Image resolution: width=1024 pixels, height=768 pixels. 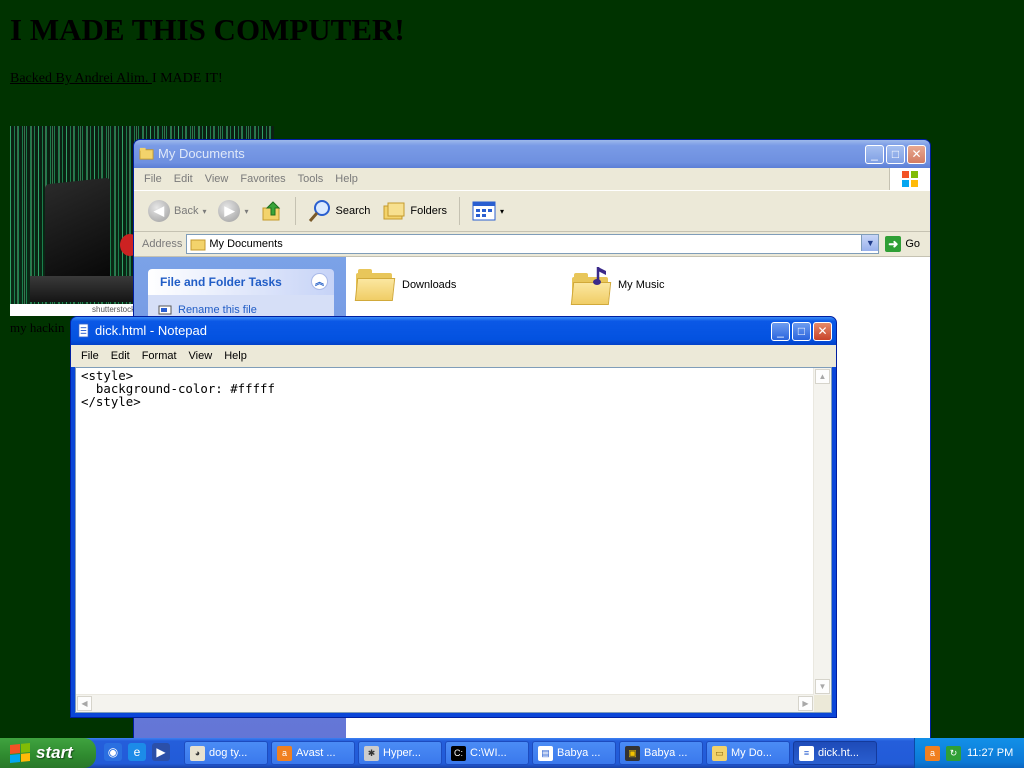 I want to click on search-label: Search, so click(x=353, y=211).